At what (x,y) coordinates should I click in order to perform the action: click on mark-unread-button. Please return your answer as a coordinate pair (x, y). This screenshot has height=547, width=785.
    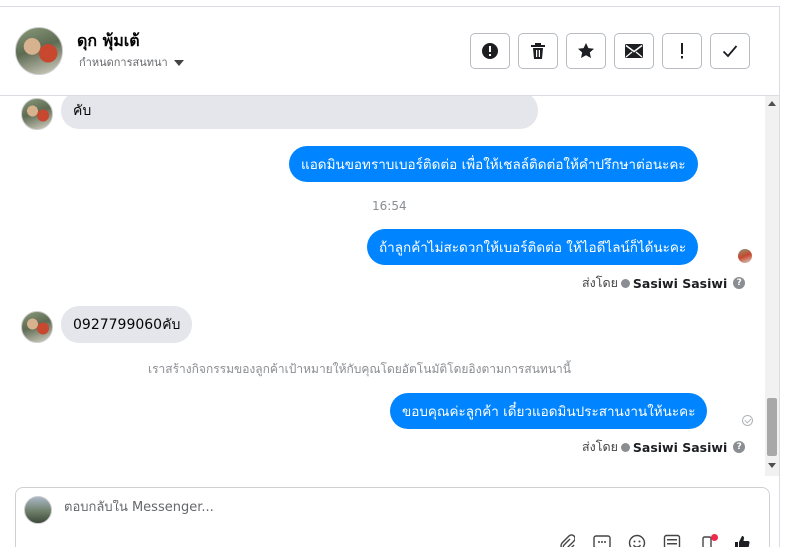
    Looking at the image, I should click on (634, 51).